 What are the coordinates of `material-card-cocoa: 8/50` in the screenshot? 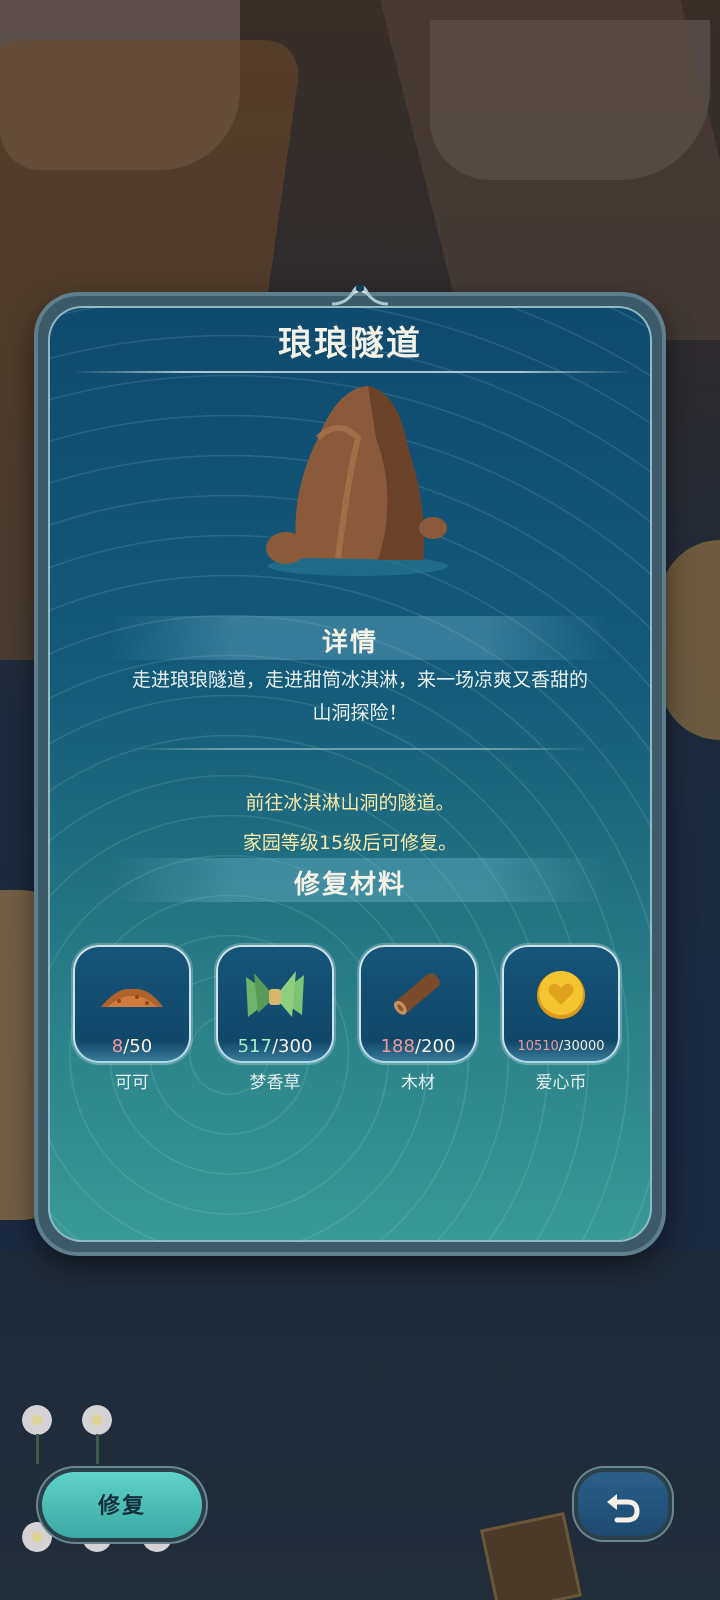 It's located at (132, 1004).